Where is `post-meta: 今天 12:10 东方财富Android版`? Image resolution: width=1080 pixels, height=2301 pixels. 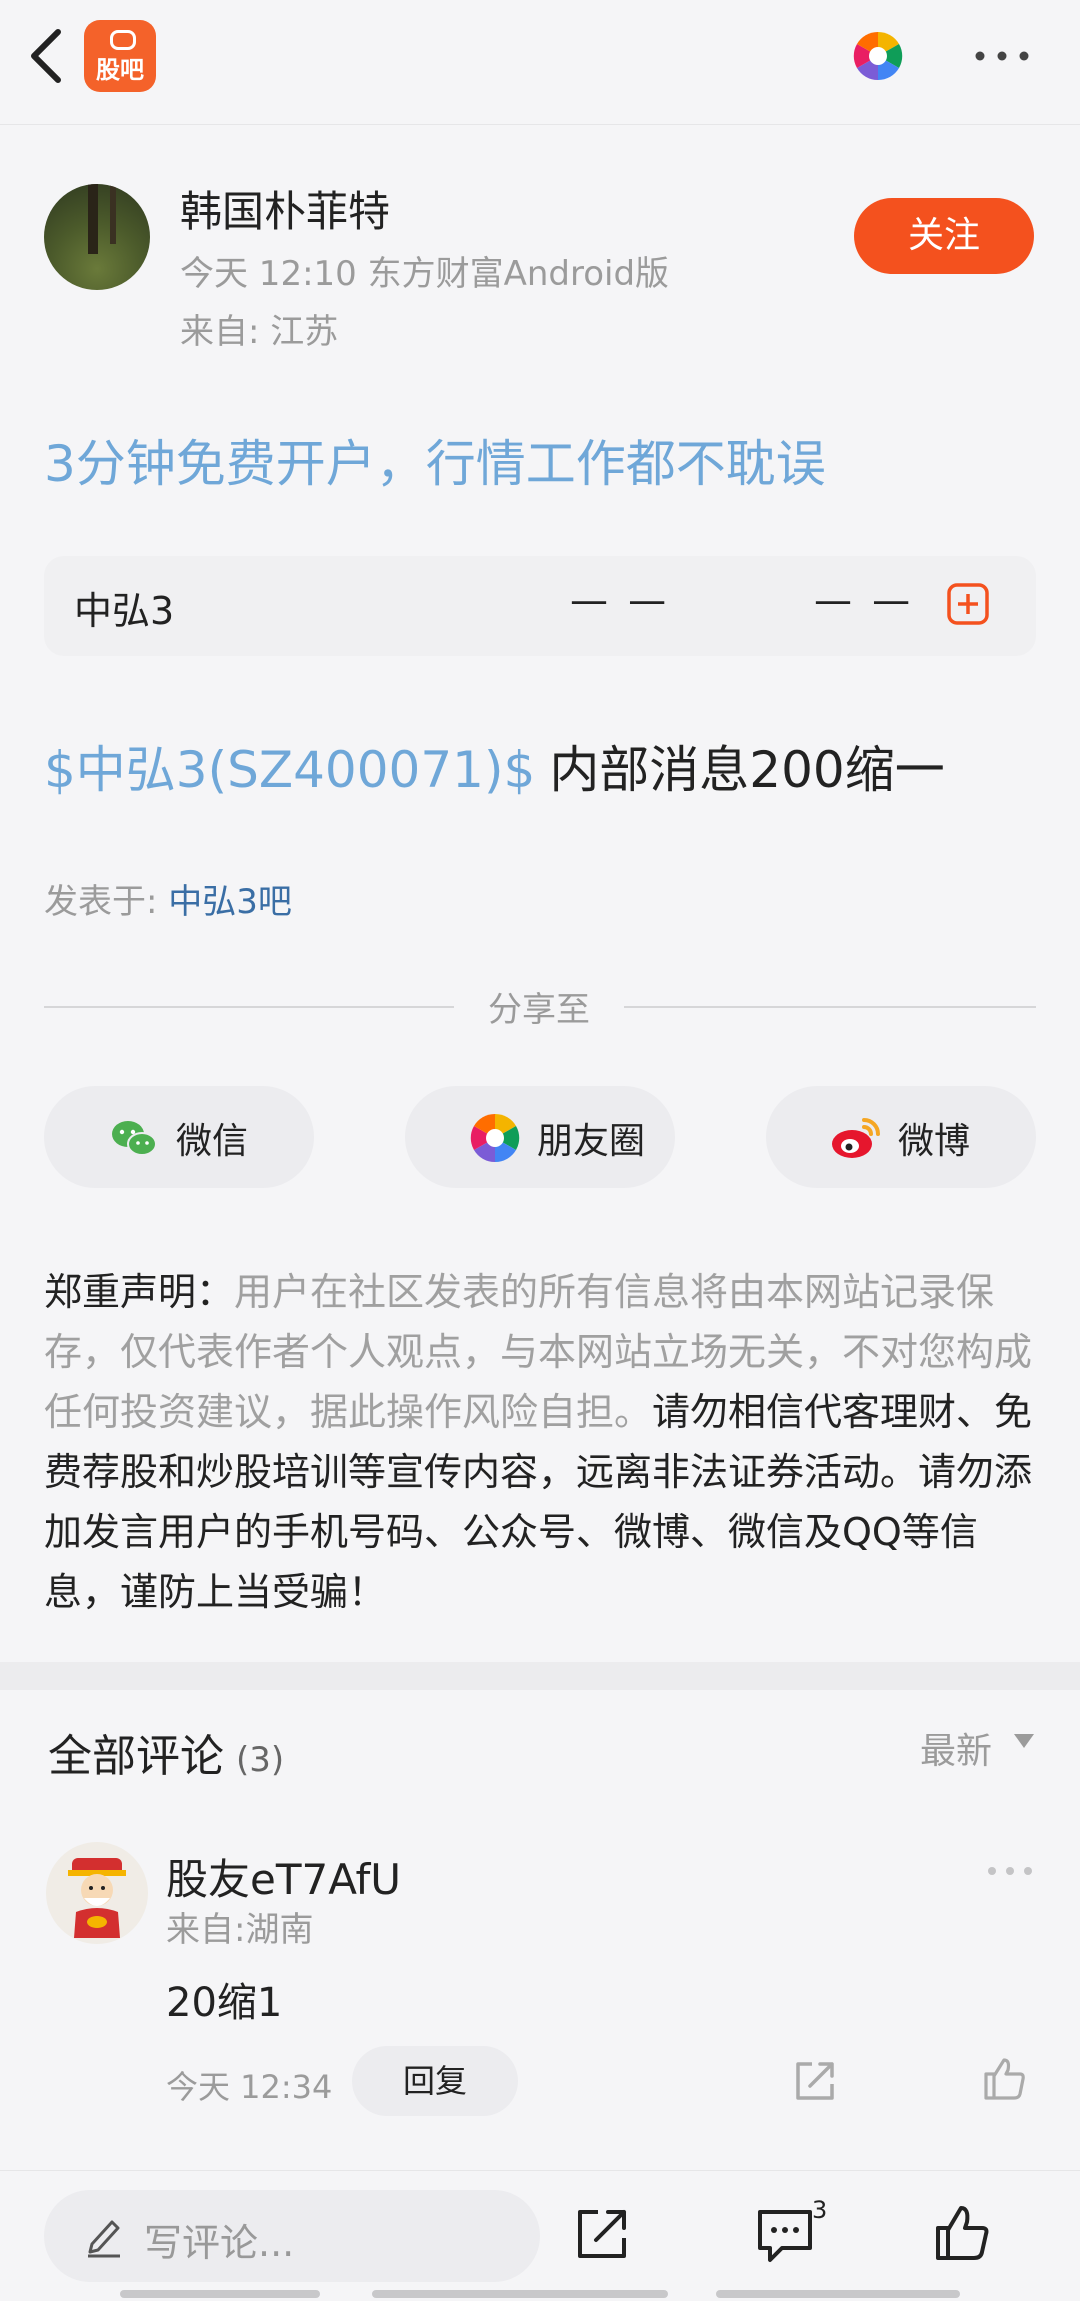 post-meta: 今天 12:10 东方财富Android版 is located at coordinates (425, 274).